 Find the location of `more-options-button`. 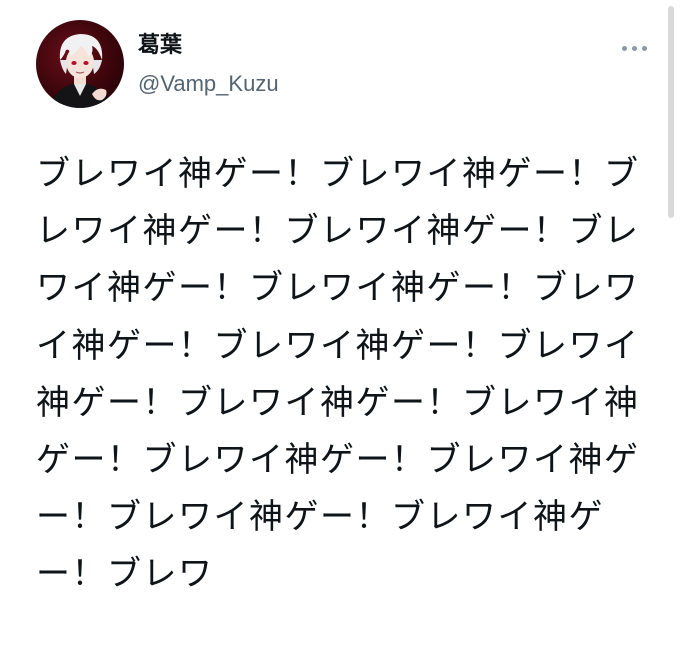

more-options-button is located at coordinates (634, 48).